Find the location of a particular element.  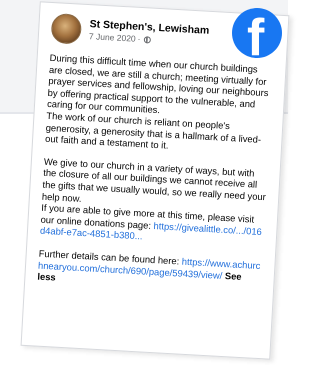

facebook-logo-icon: f is located at coordinates (257, 33).